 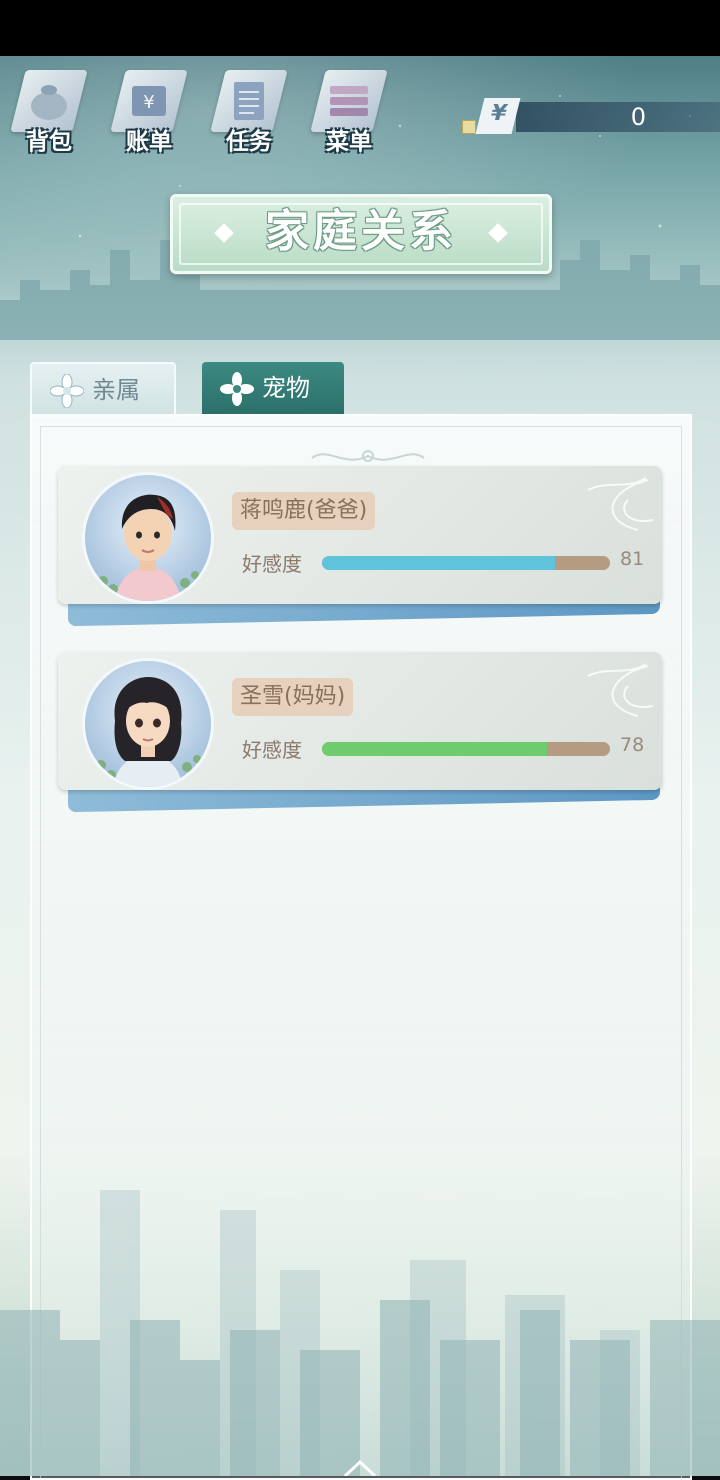 What do you see at coordinates (360, 1467) in the screenshot?
I see `chevron-up-icon` at bounding box center [360, 1467].